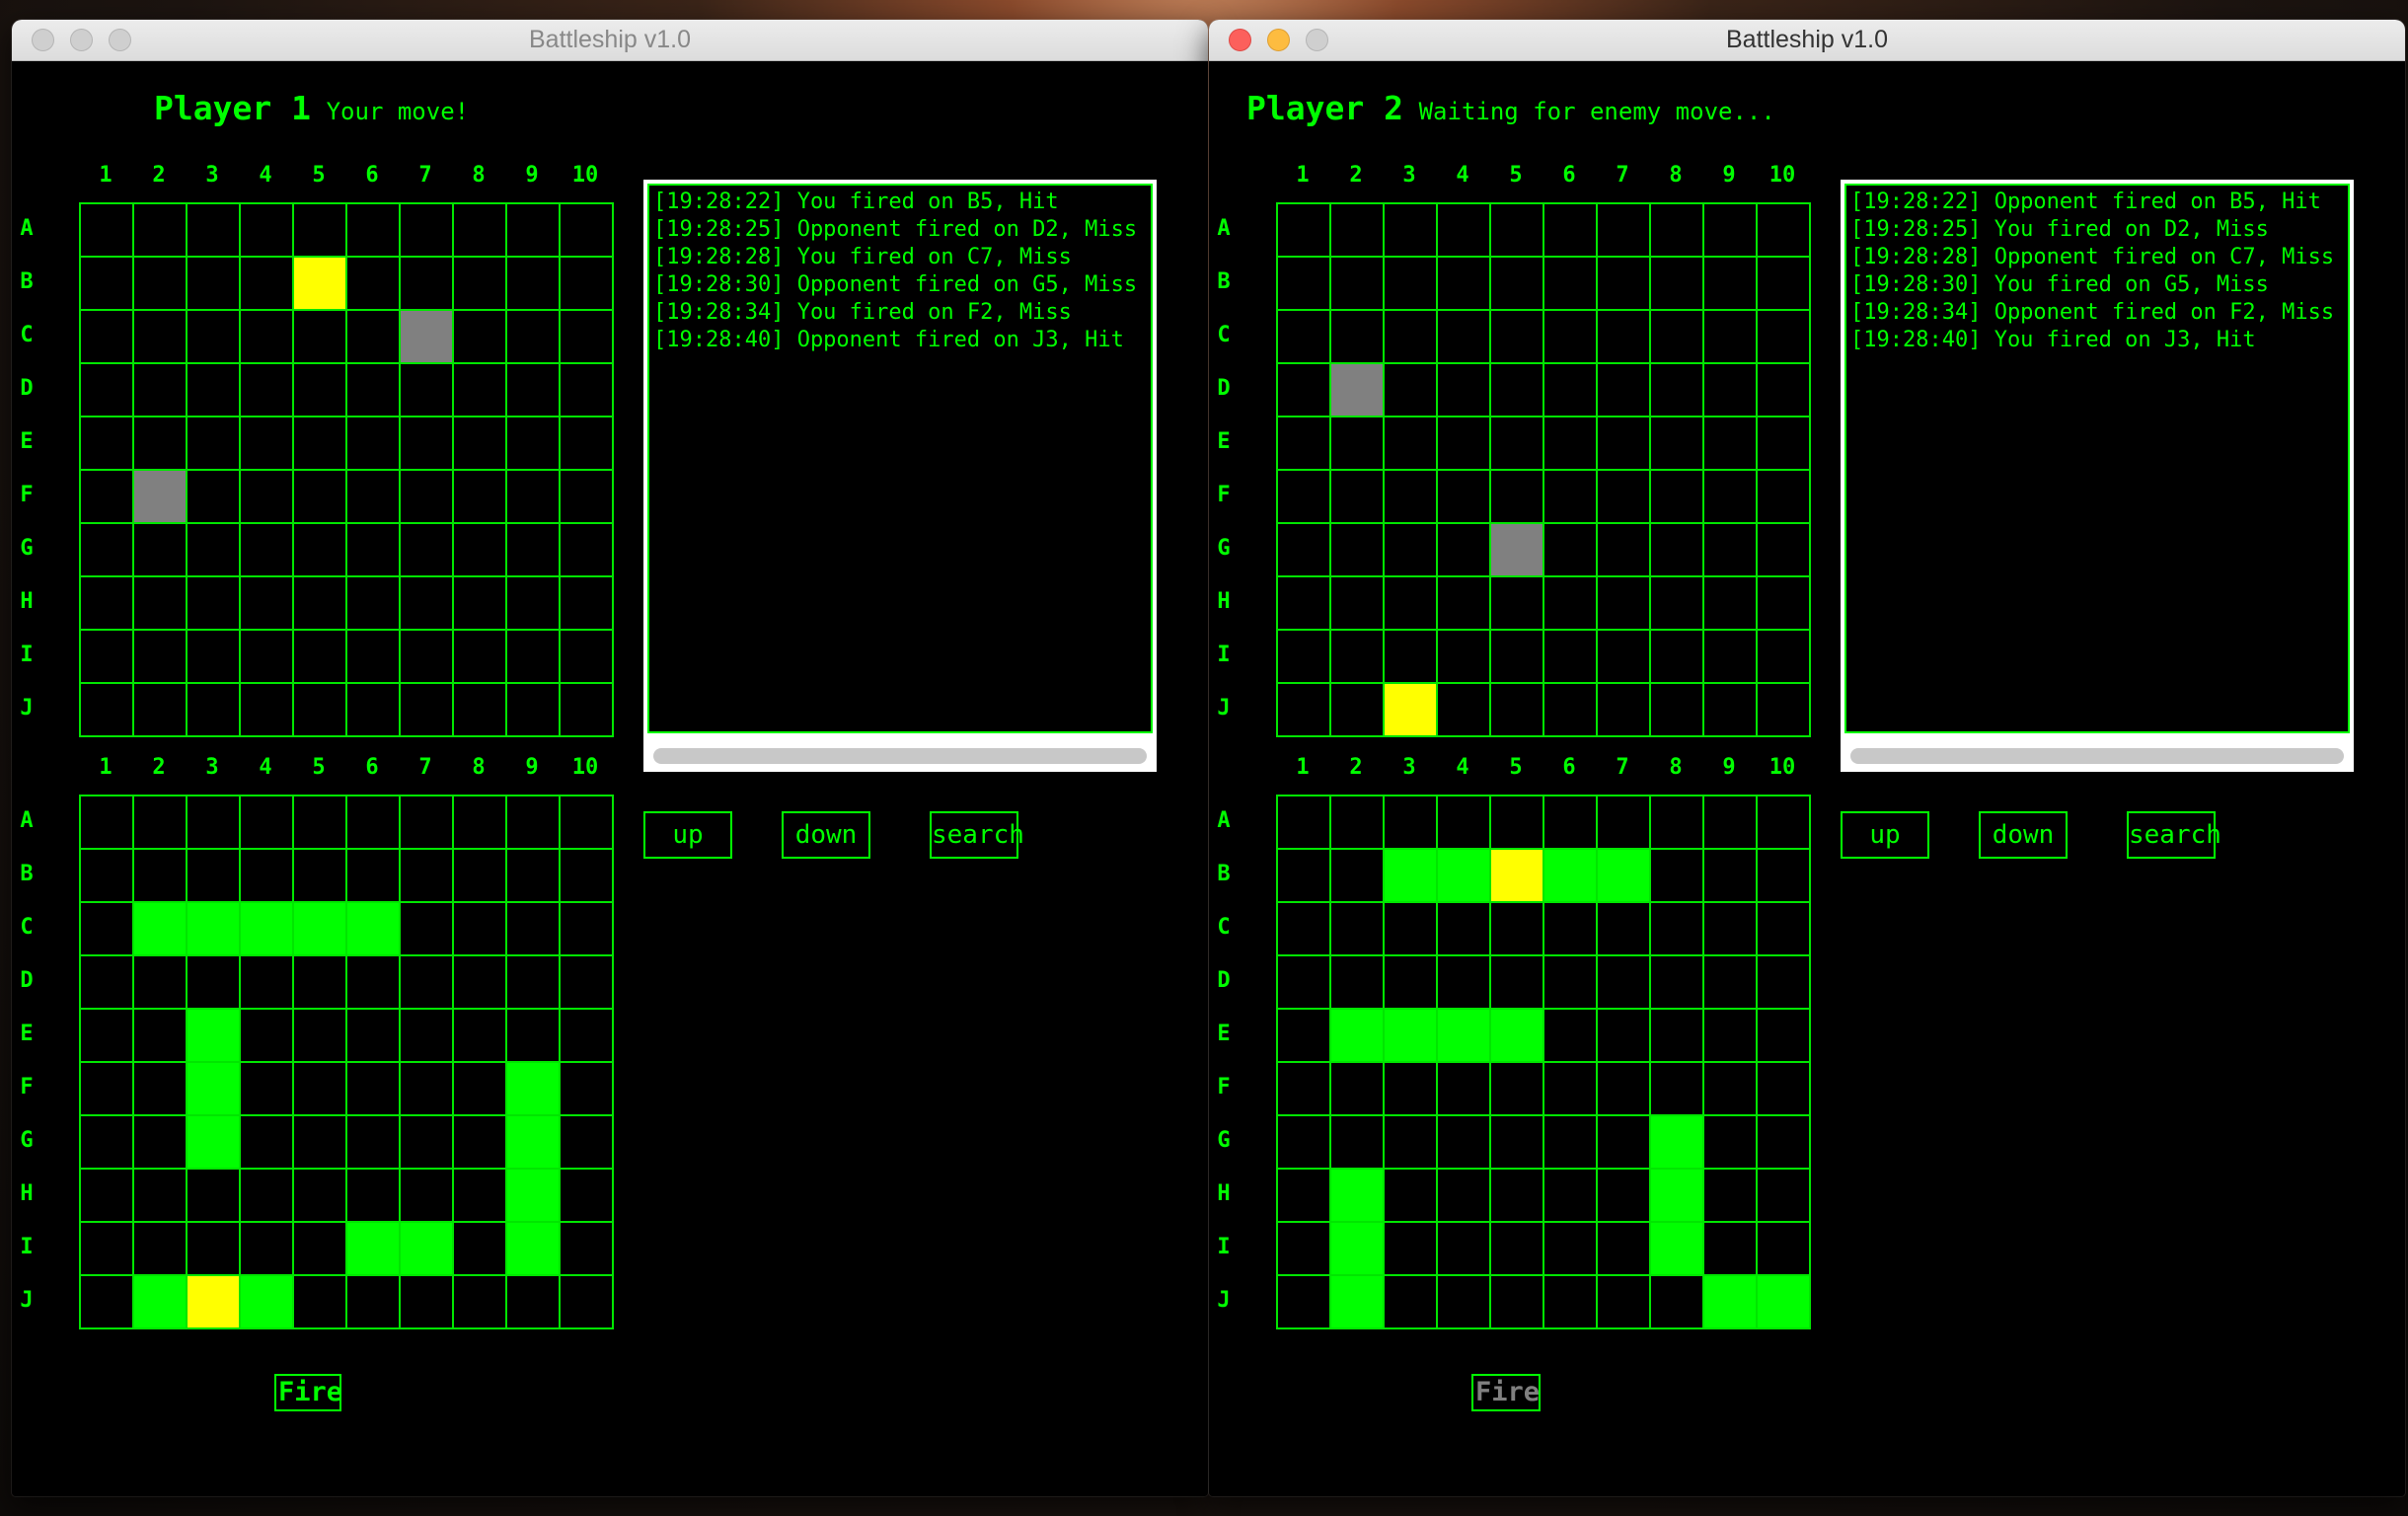 This screenshot has height=1516, width=2408. I want to click on grid-cell-e3, so click(215, 444).